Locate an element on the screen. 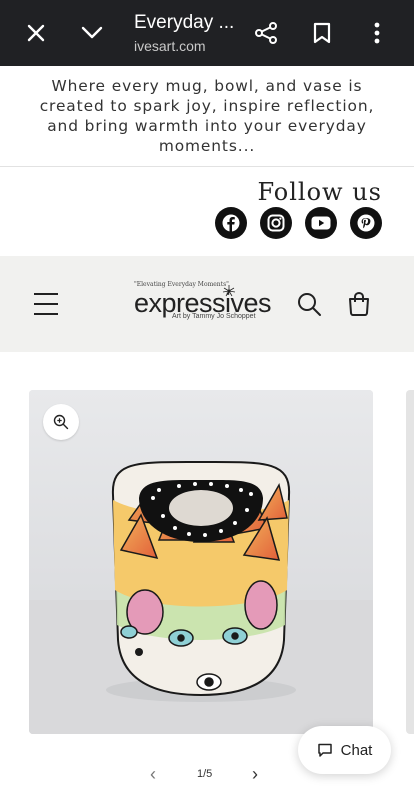  chat-button: Chat is located at coordinates (344, 750).